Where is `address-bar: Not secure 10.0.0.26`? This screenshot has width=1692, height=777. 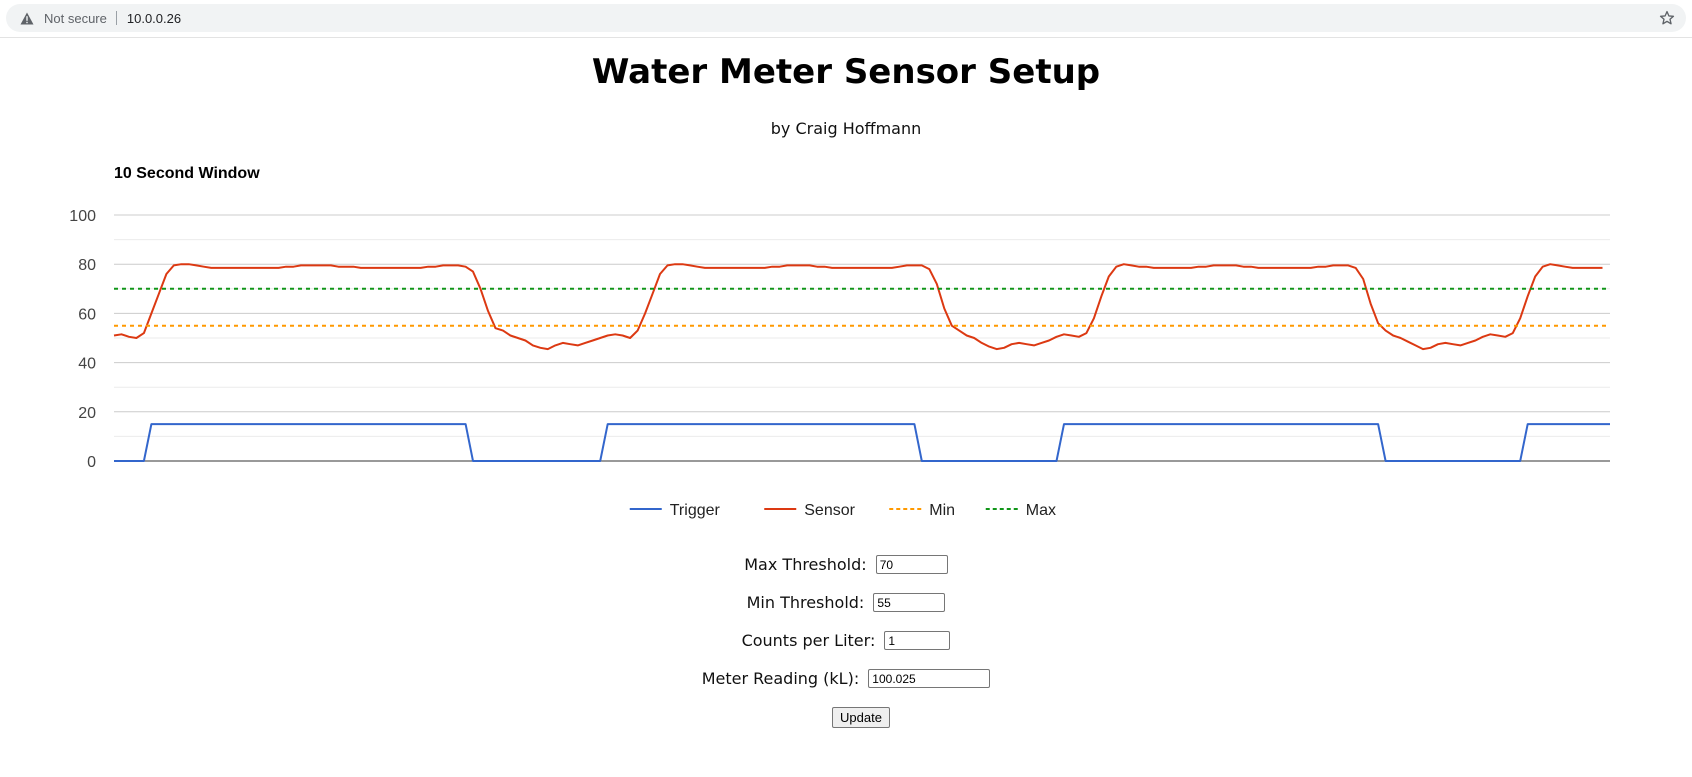 address-bar: Not secure 10.0.0.26 is located at coordinates (846, 18).